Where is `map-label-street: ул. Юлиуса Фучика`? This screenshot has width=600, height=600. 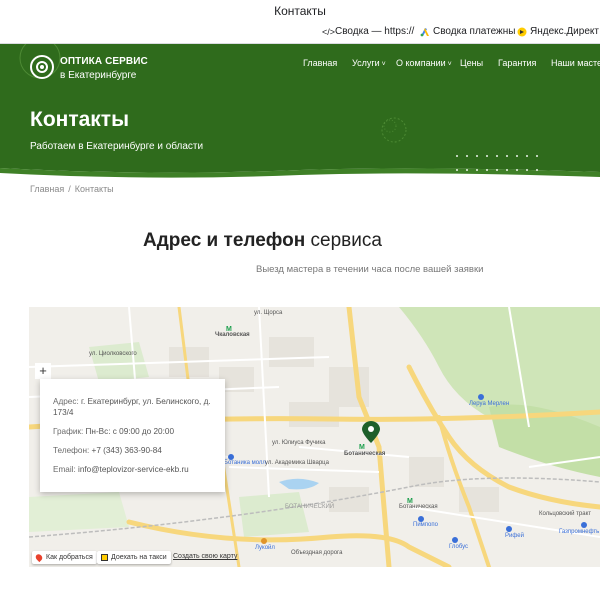 map-label-street: ул. Юлиуса Фучика is located at coordinates (299, 443).